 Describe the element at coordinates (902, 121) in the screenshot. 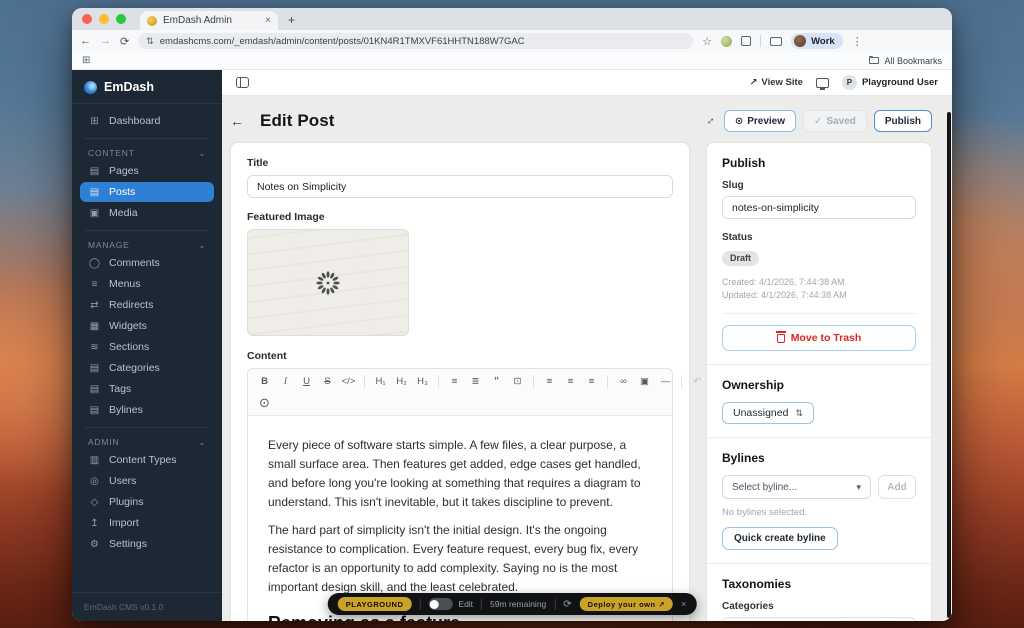

I see `publish-button: Publish` at that location.